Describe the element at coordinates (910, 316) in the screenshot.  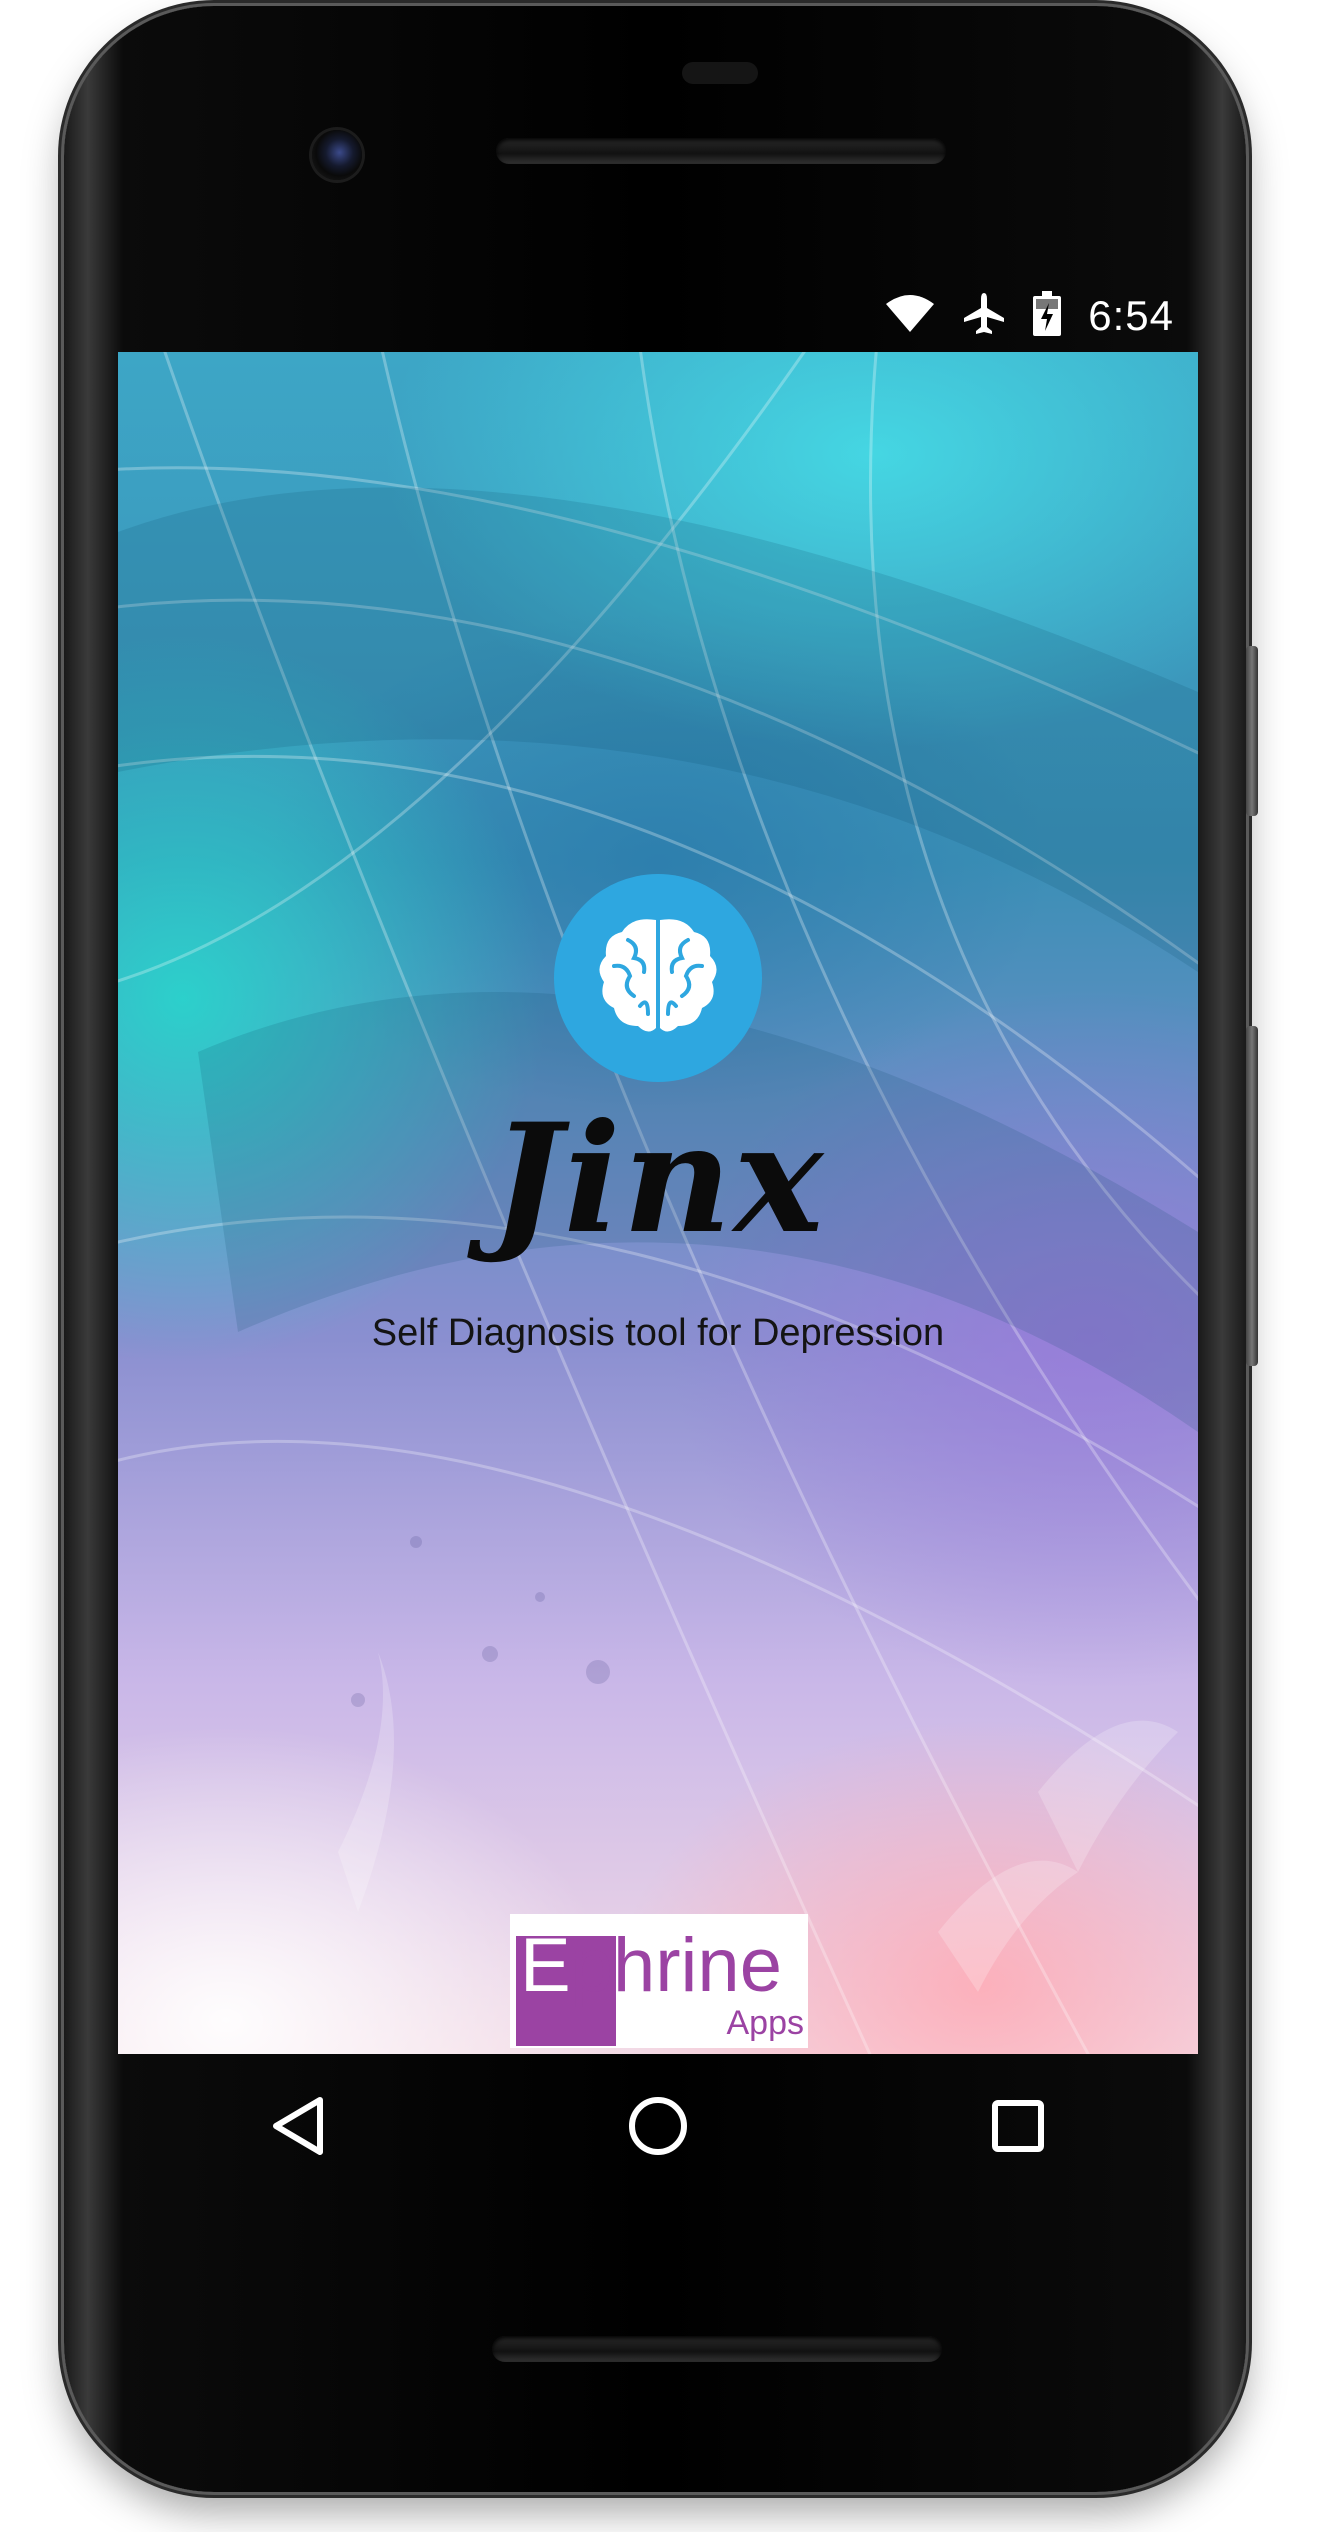
I see `wifi-icon` at that location.